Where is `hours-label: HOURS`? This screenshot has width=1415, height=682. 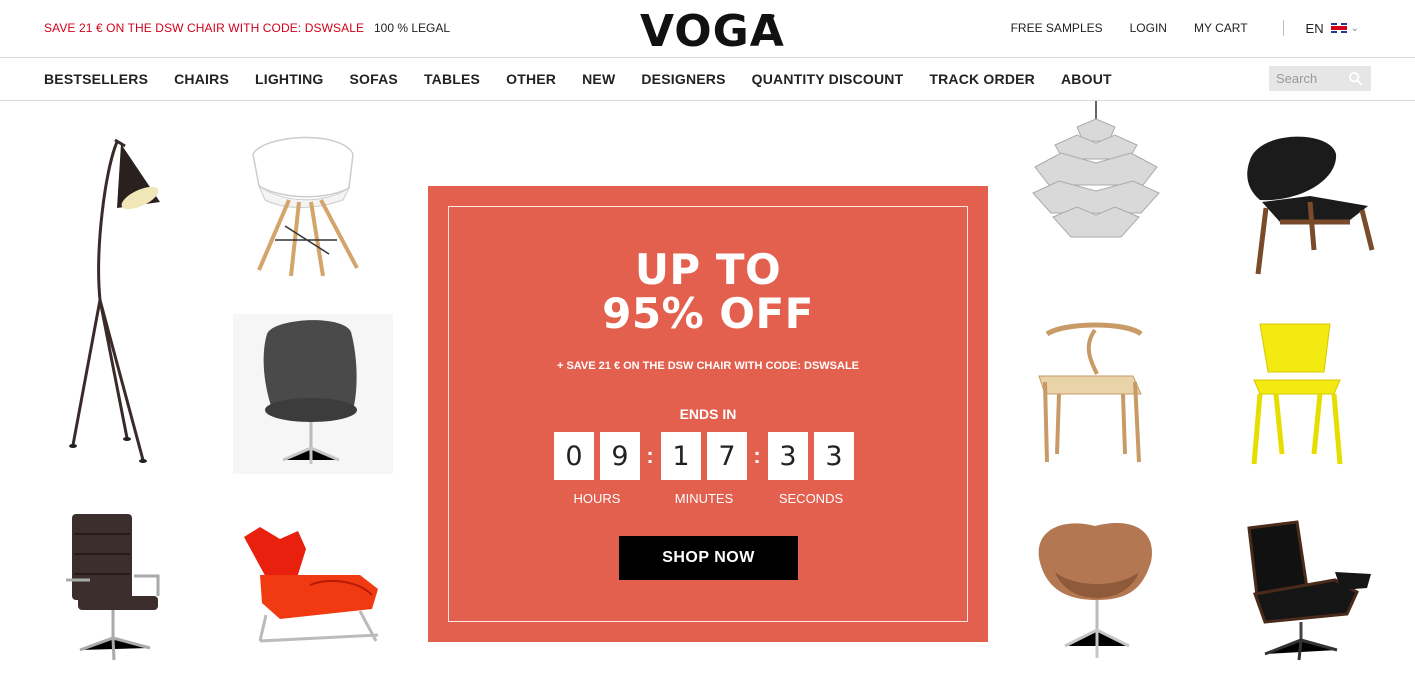 hours-label: HOURS is located at coordinates (597, 498).